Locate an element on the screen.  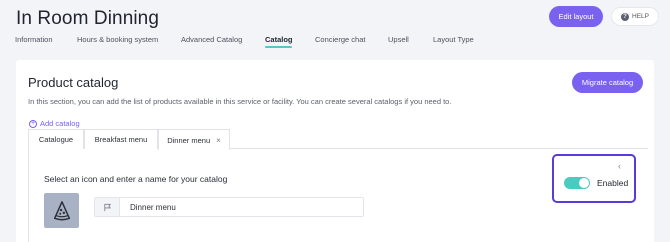
catalog-name-input is located at coordinates (240, 207).